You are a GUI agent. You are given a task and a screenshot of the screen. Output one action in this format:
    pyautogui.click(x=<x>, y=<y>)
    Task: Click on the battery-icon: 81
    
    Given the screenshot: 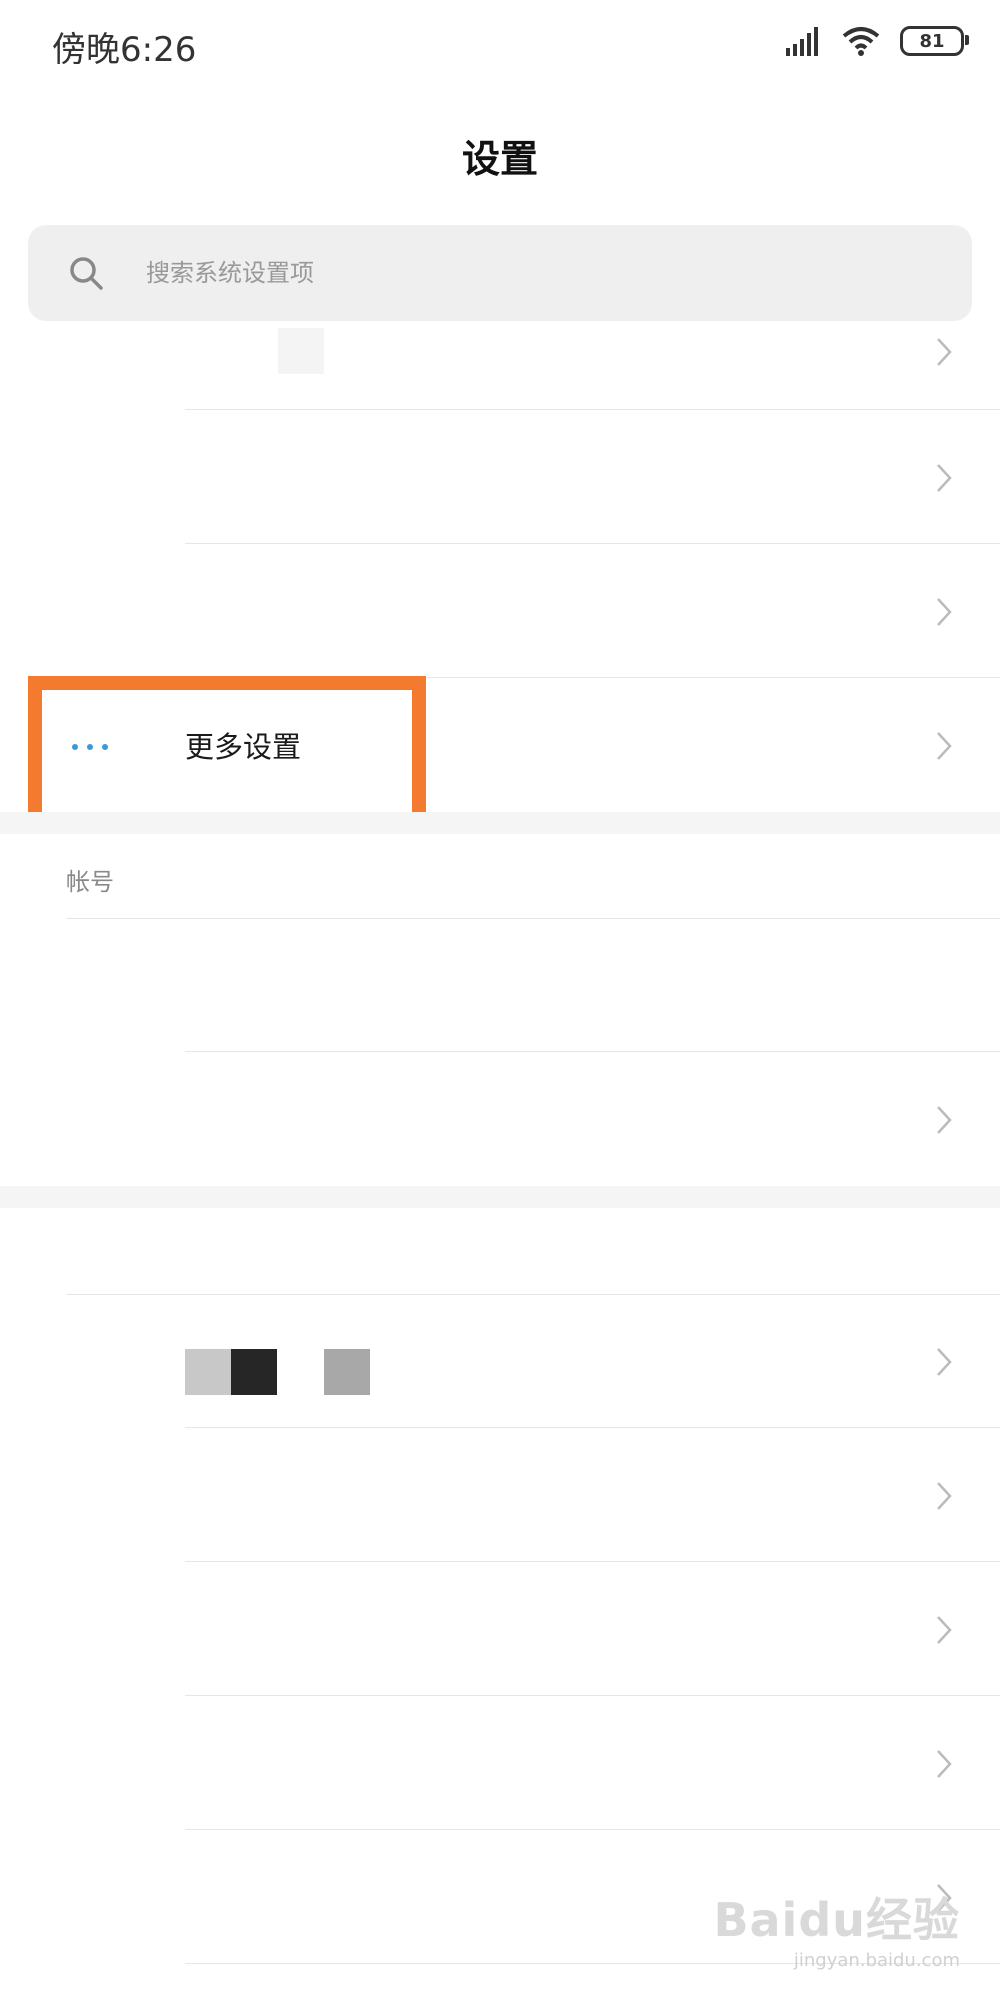 What is the action you would take?
    pyautogui.click(x=934, y=41)
    